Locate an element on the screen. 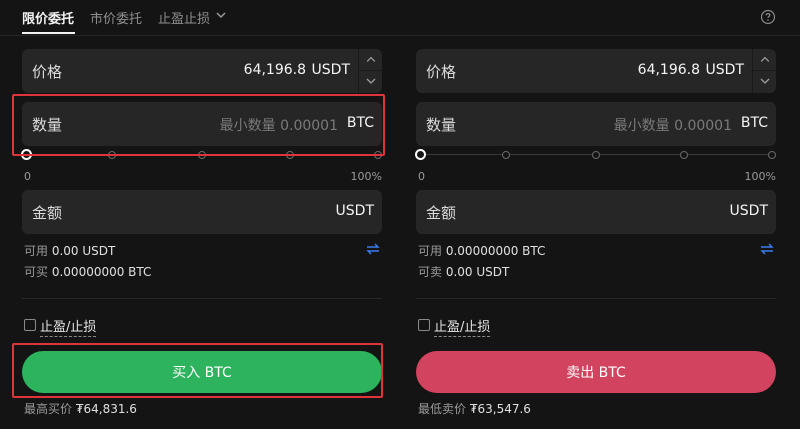  available-value: 0.00000000 BTC is located at coordinates (495, 251).